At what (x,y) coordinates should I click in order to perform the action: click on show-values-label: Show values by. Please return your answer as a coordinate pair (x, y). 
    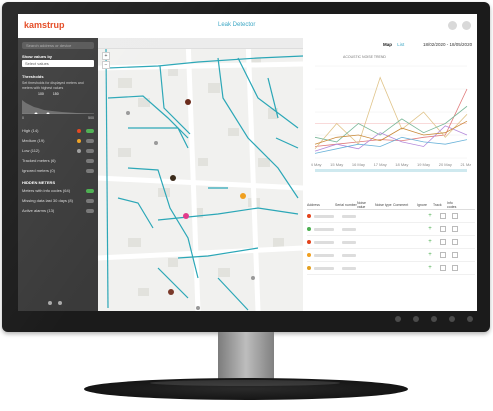
    Looking at the image, I should click on (37, 56).